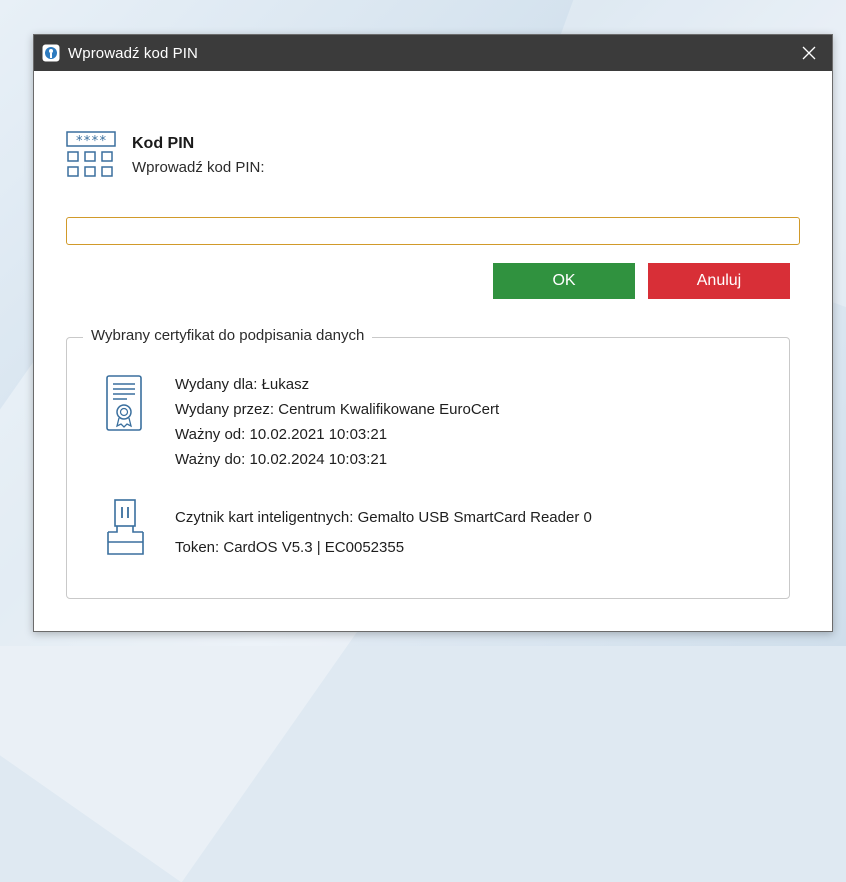  What do you see at coordinates (242, 384) in the screenshot?
I see `issued-to: Wydany dla: Łukasz` at bounding box center [242, 384].